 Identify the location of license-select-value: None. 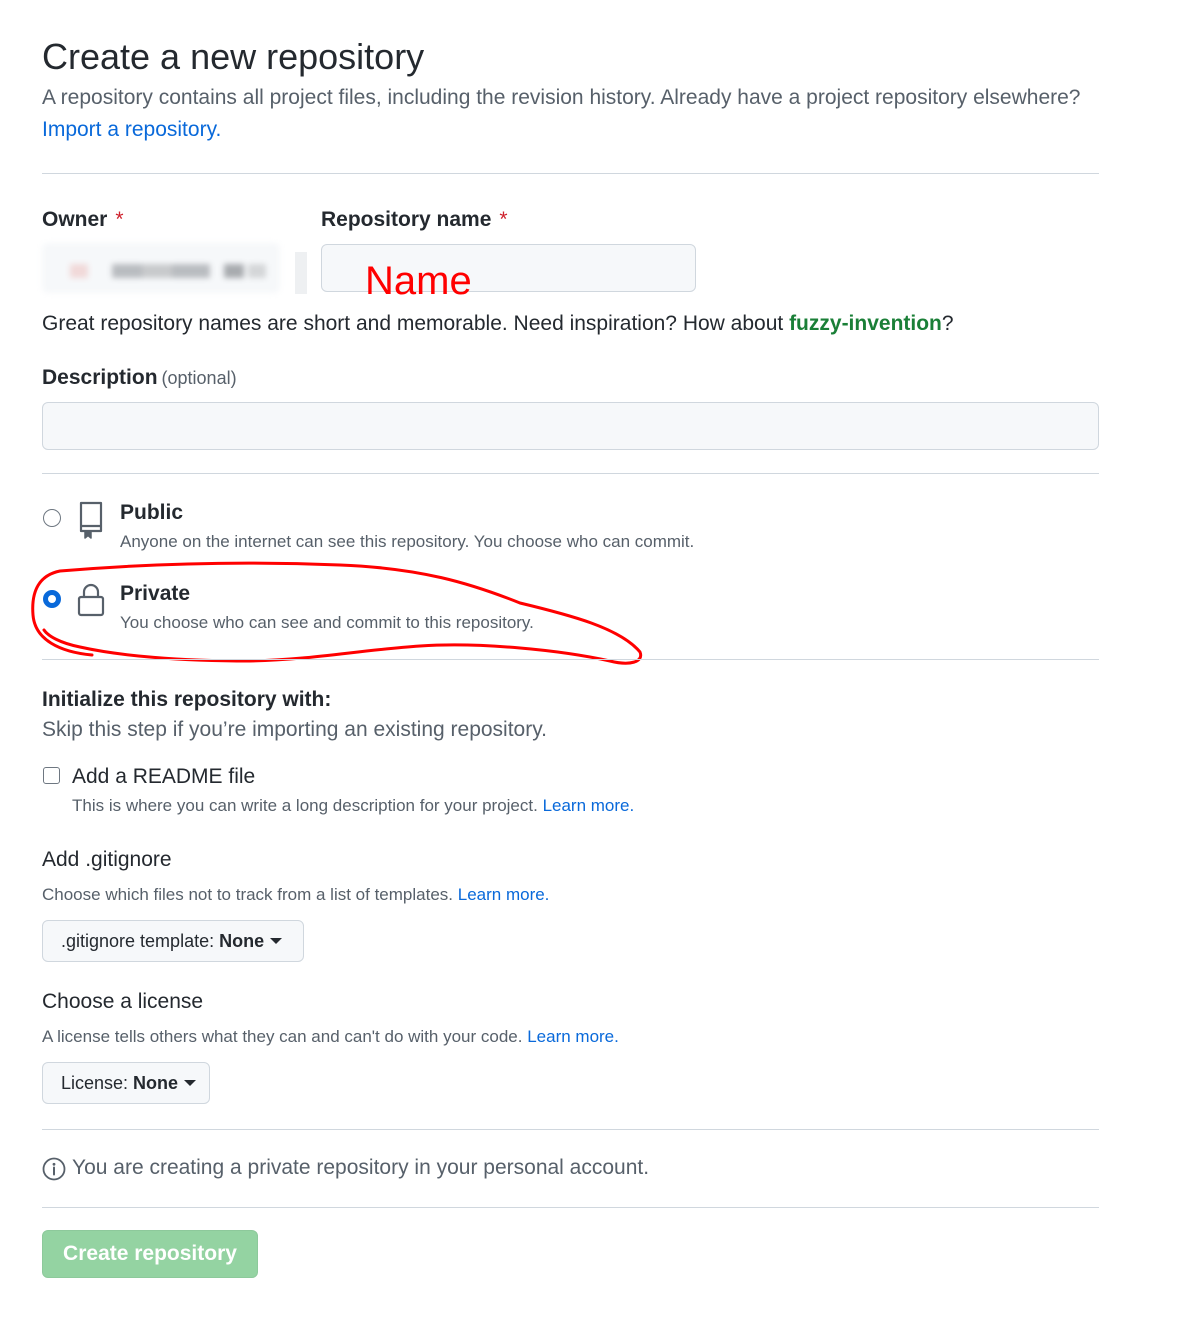
(156, 1082).